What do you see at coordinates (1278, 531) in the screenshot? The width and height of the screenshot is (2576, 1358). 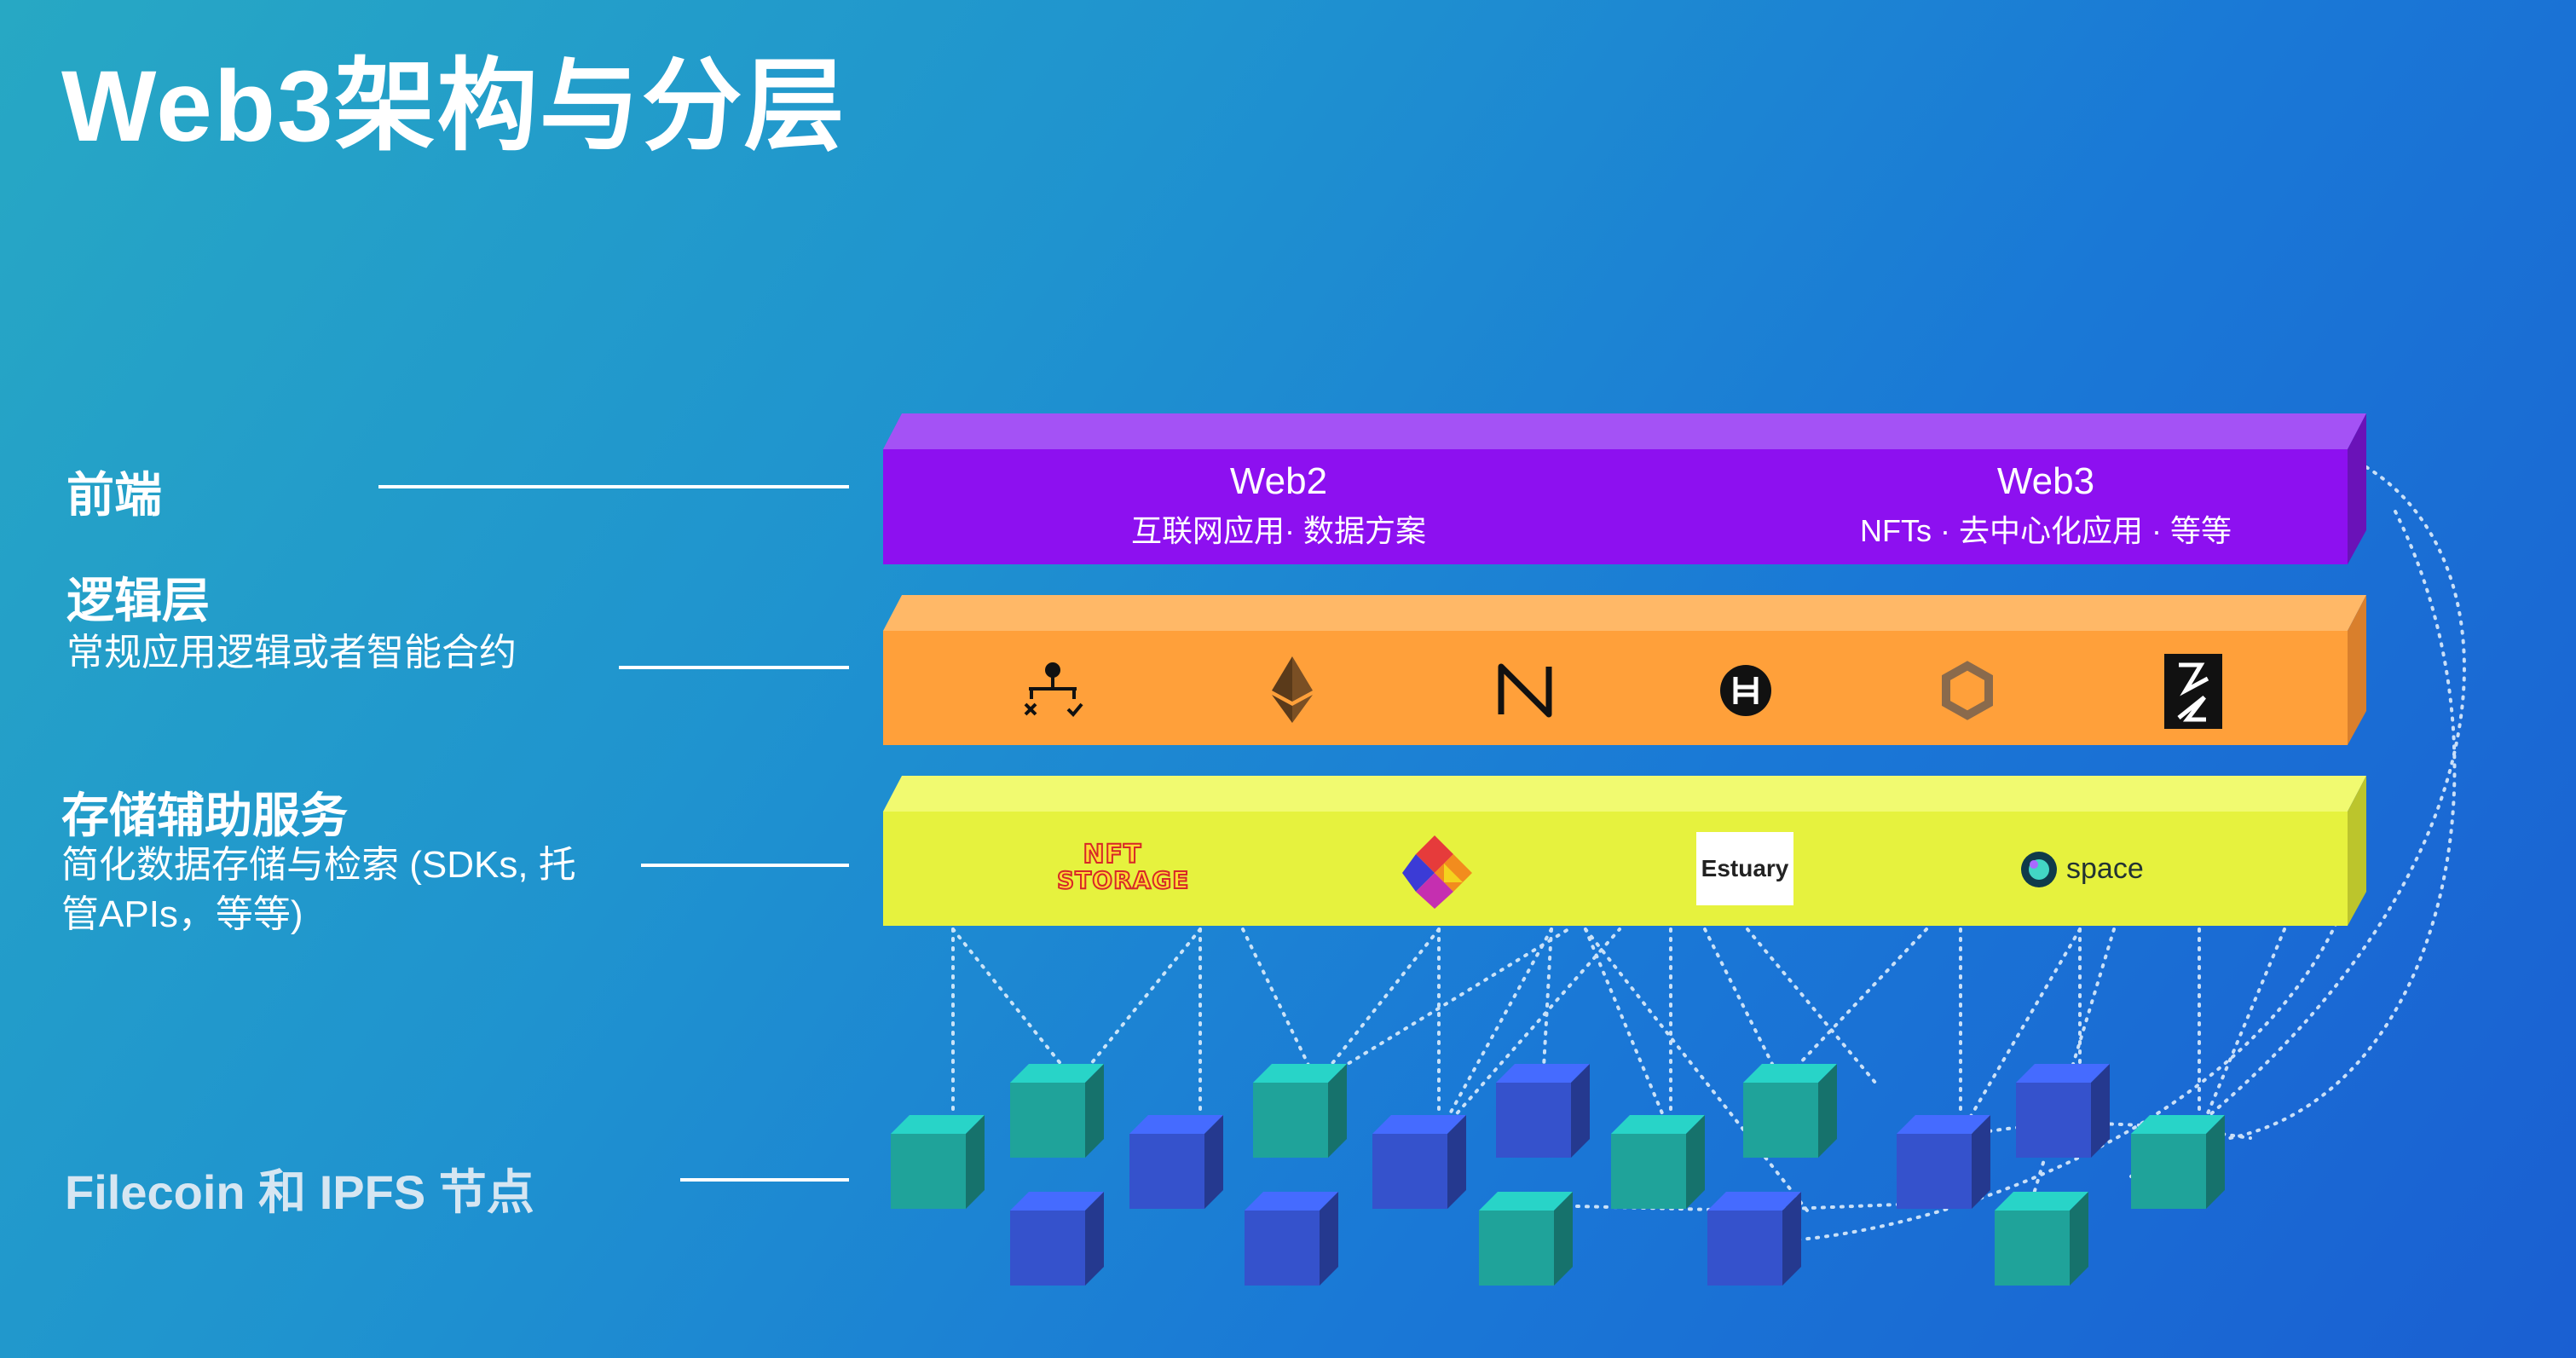 I see `web2-subtitle: 互联网应用· 数据方案` at bounding box center [1278, 531].